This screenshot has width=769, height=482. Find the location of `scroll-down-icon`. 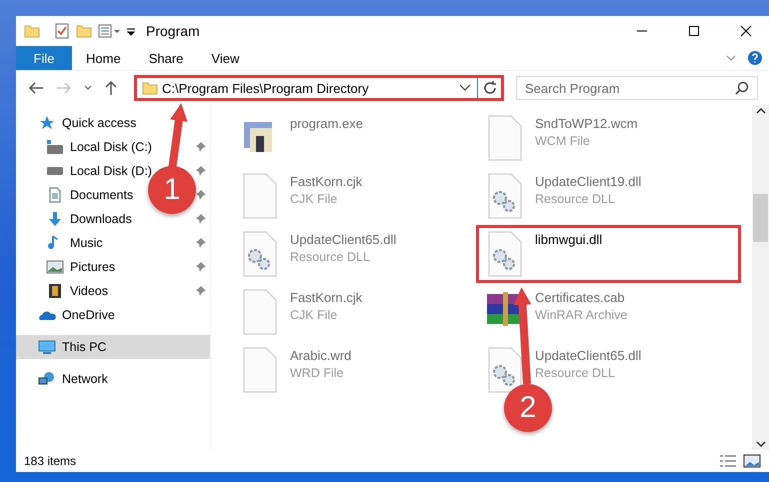

scroll-down-icon is located at coordinates (761, 444).